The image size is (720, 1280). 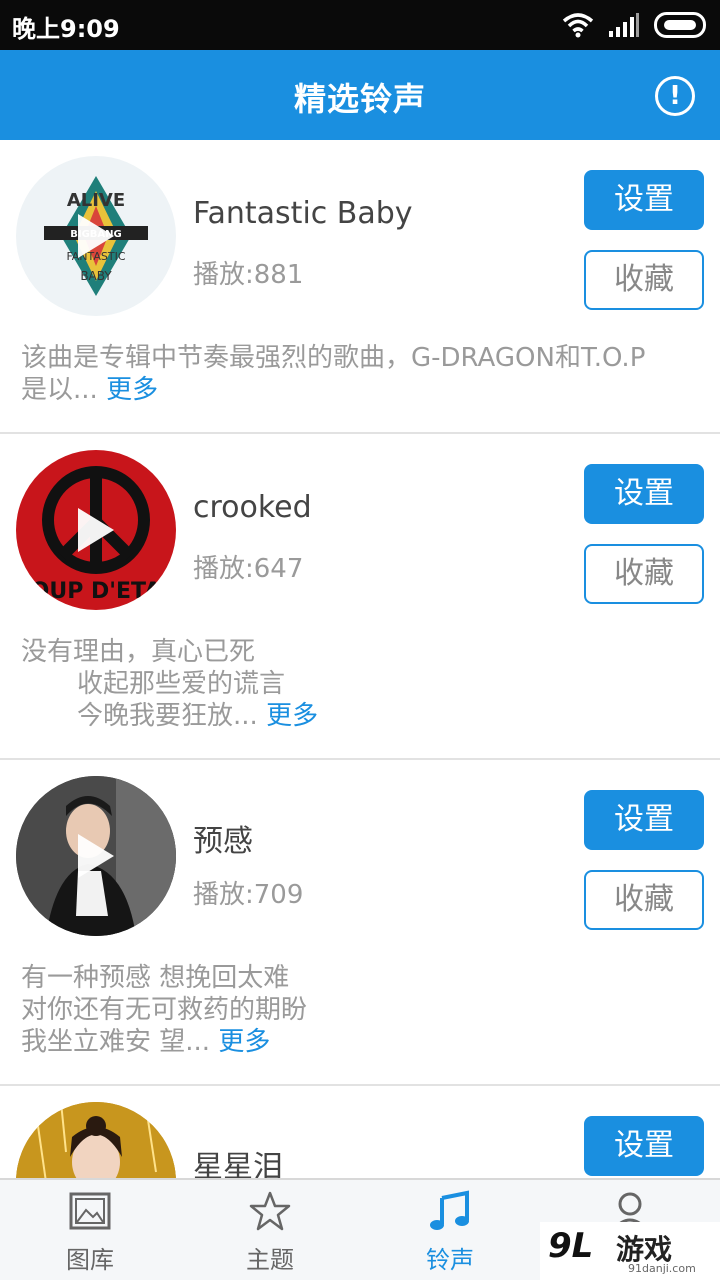 What do you see at coordinates (361, 716) in the screenshot?
I see `description-line: 今晚我要狂放... 更多` at bounding box center [361, 716].